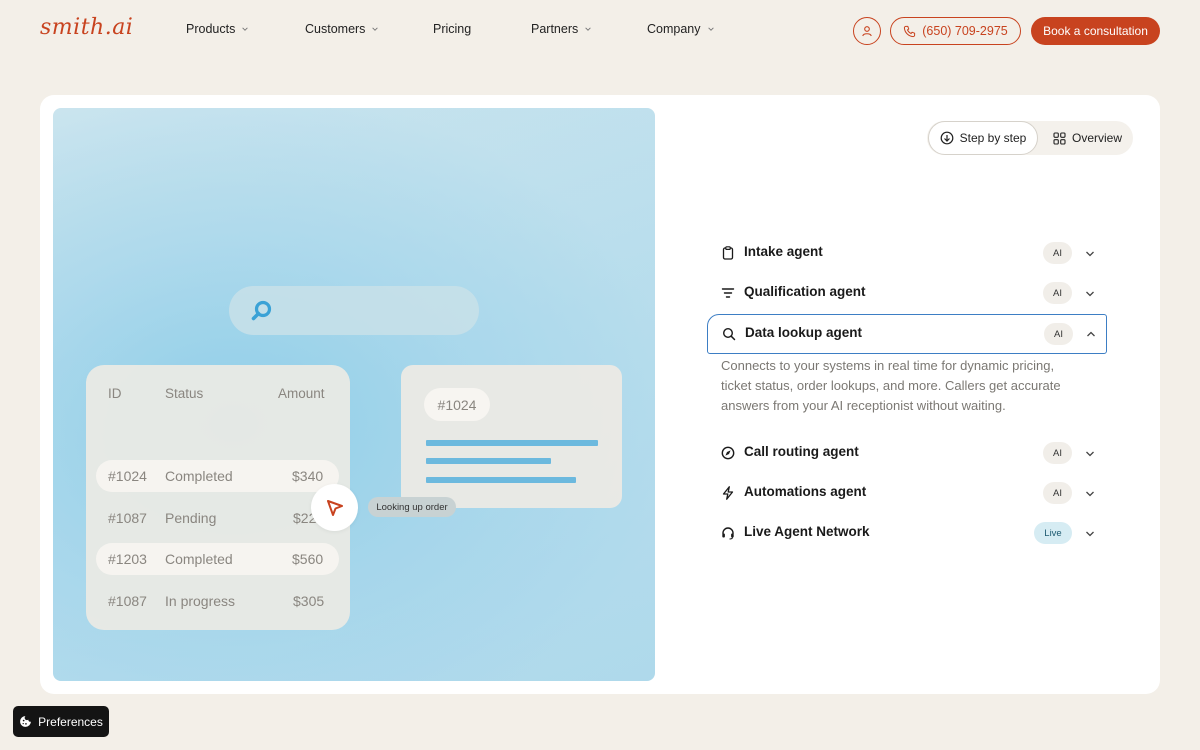  Describe the element at coordinates (211, 29) in the screenshot. I see `nav-label: Products` at that location.